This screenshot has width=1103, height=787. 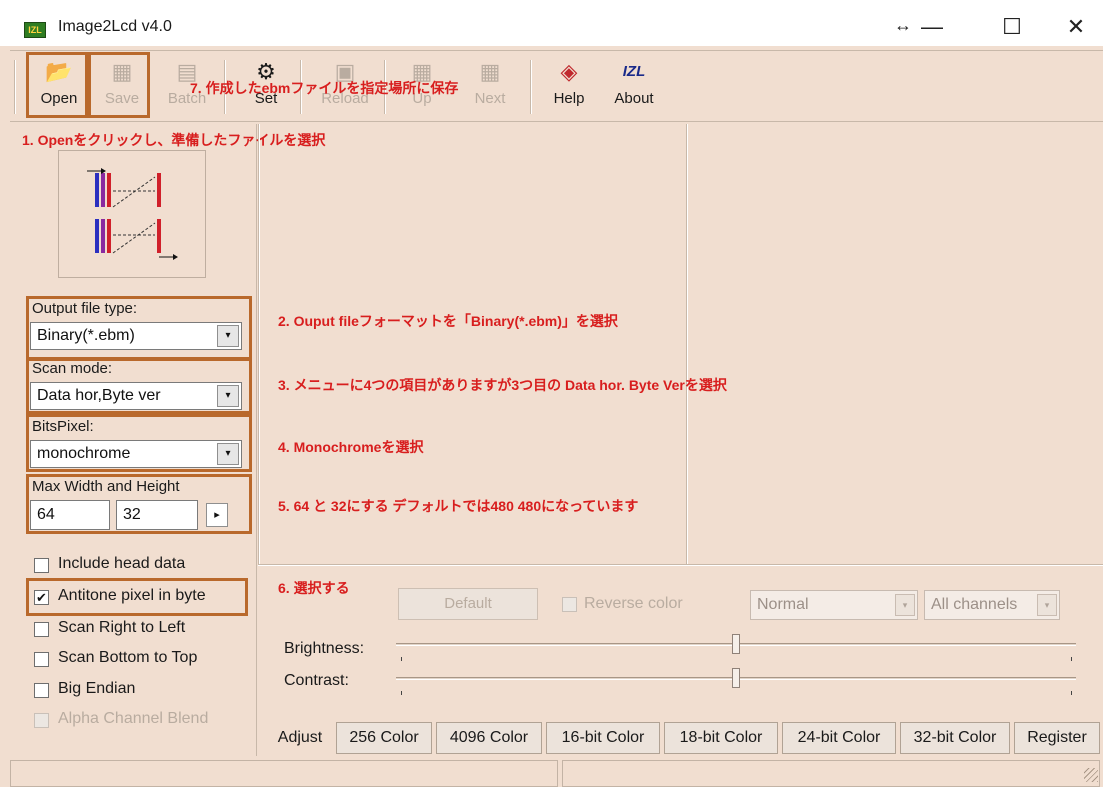 What do you see at coordinates (133, 718) in the screenshot?
I see `alpha-channel-blend-label: Alpha Channel Blend` at bounding box center [133, 718].